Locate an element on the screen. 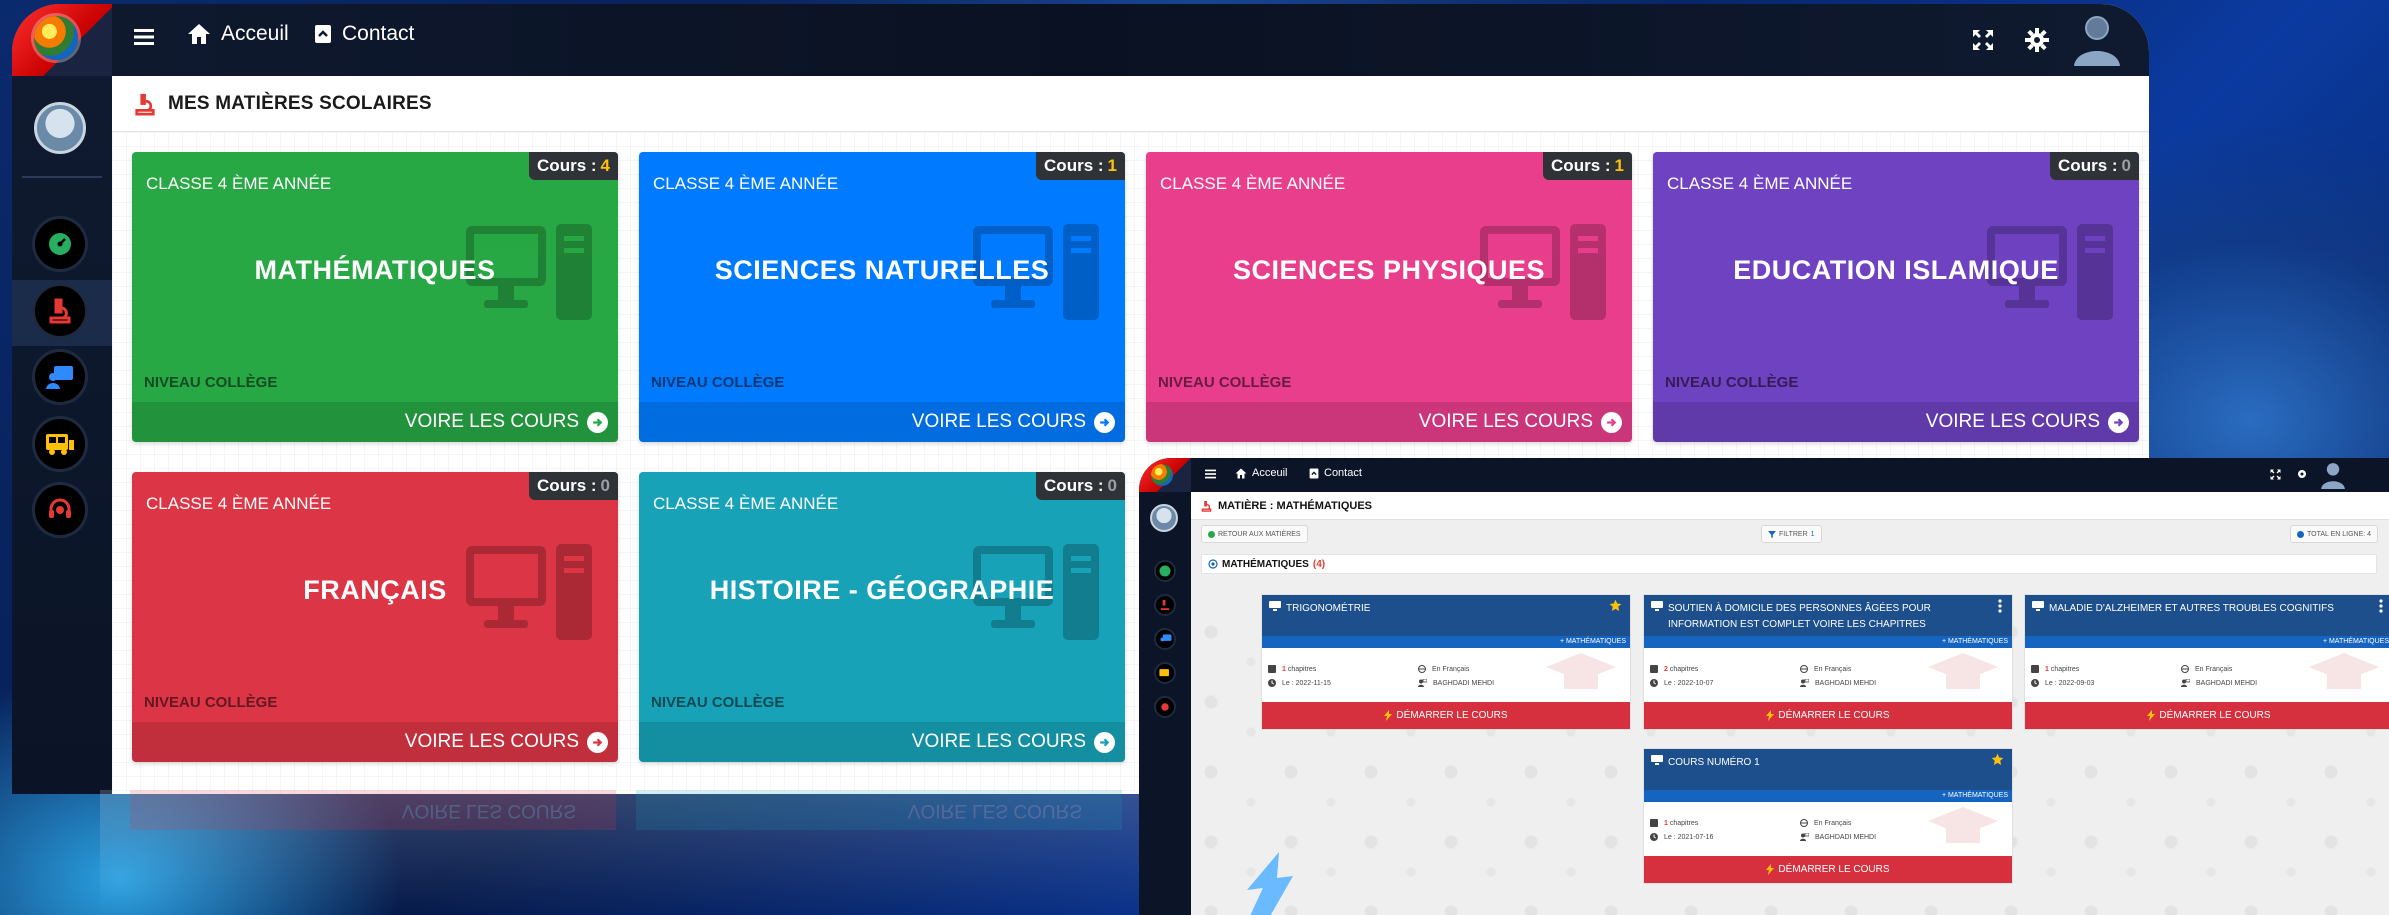 Image resolution: width=2389 pixels, height=915 pixels. sidebar-item-subjects is located at coordinates (60, 311).